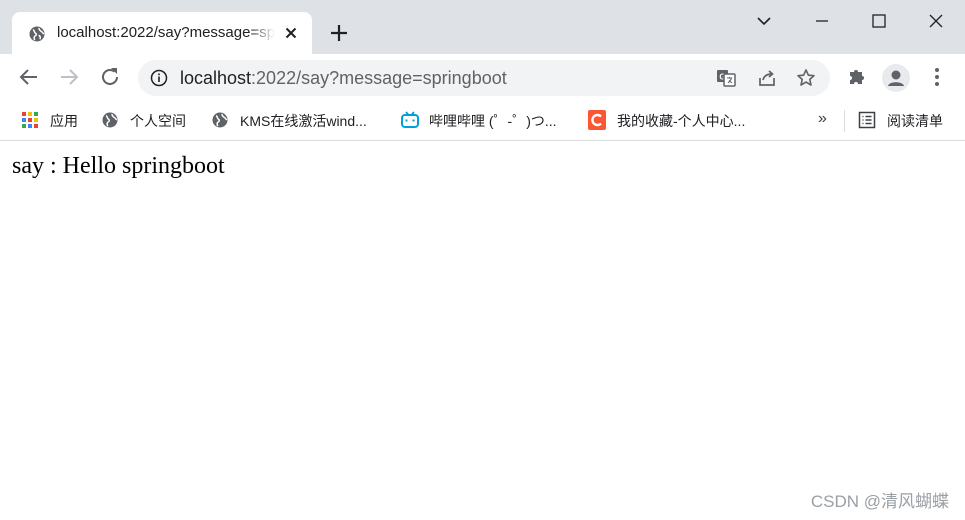 The height and width of the screenshot is (520, 965). What do you see at coordinates (764, 21) in the screenshot?
I see `chevron-down-icon` at bounding box center [764, 21].